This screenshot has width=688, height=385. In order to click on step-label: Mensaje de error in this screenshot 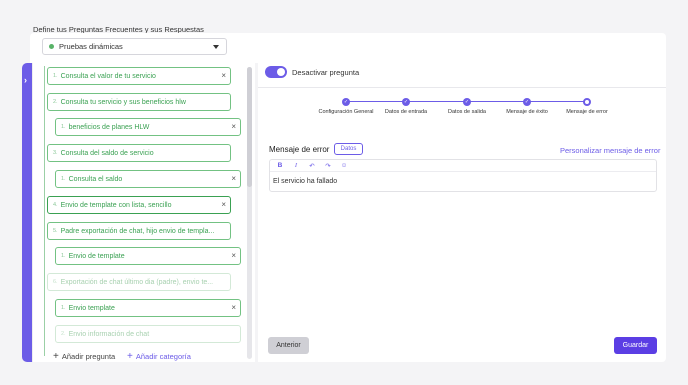, I will do `click(587, 112)`.